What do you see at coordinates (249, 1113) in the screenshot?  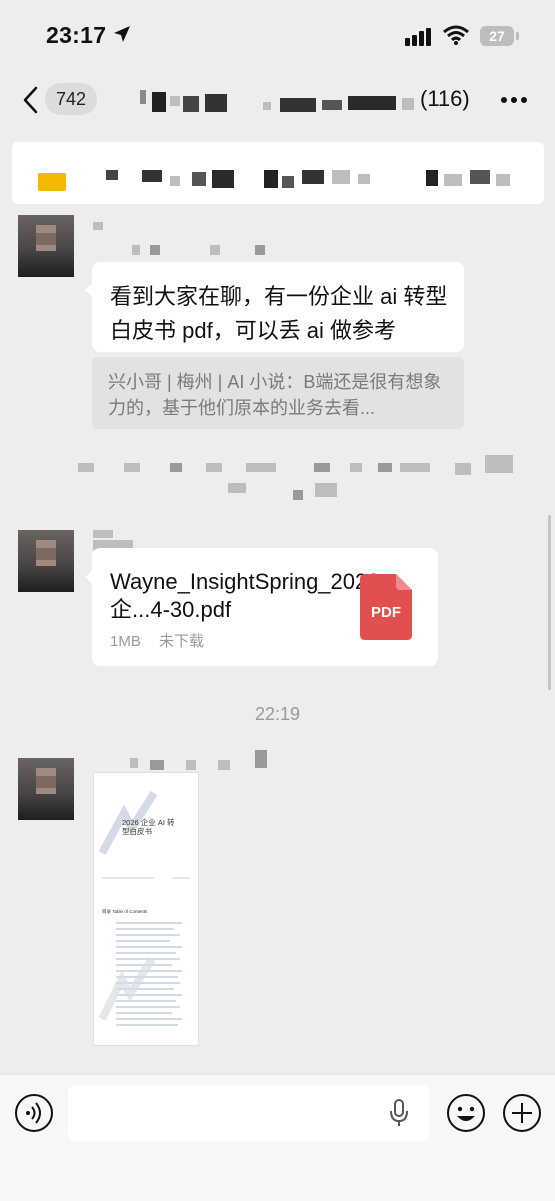 I see `message-input-field` at bounding box center [249, 1113].